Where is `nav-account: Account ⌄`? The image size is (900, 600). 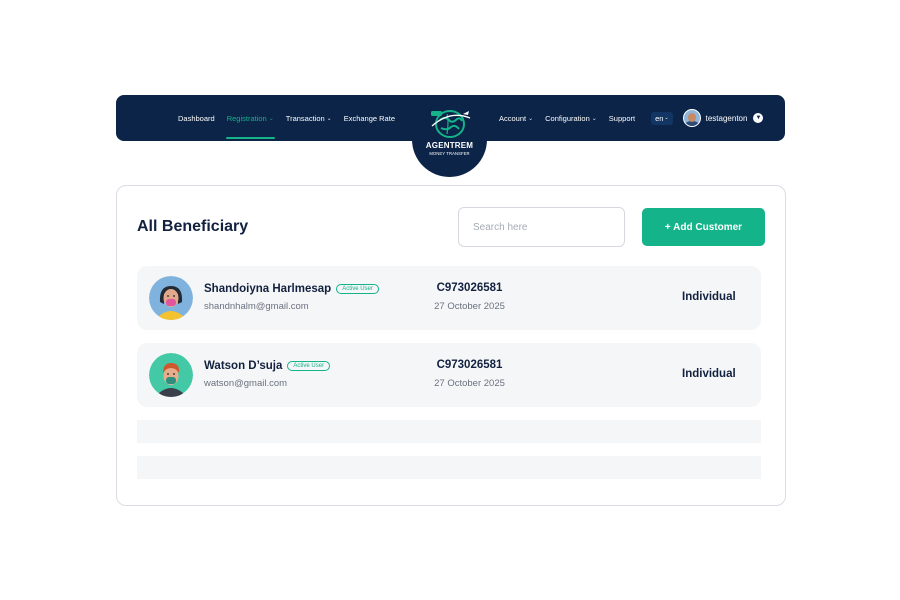 nav-account: Account ⌄ is located at coordinates (516, 118).